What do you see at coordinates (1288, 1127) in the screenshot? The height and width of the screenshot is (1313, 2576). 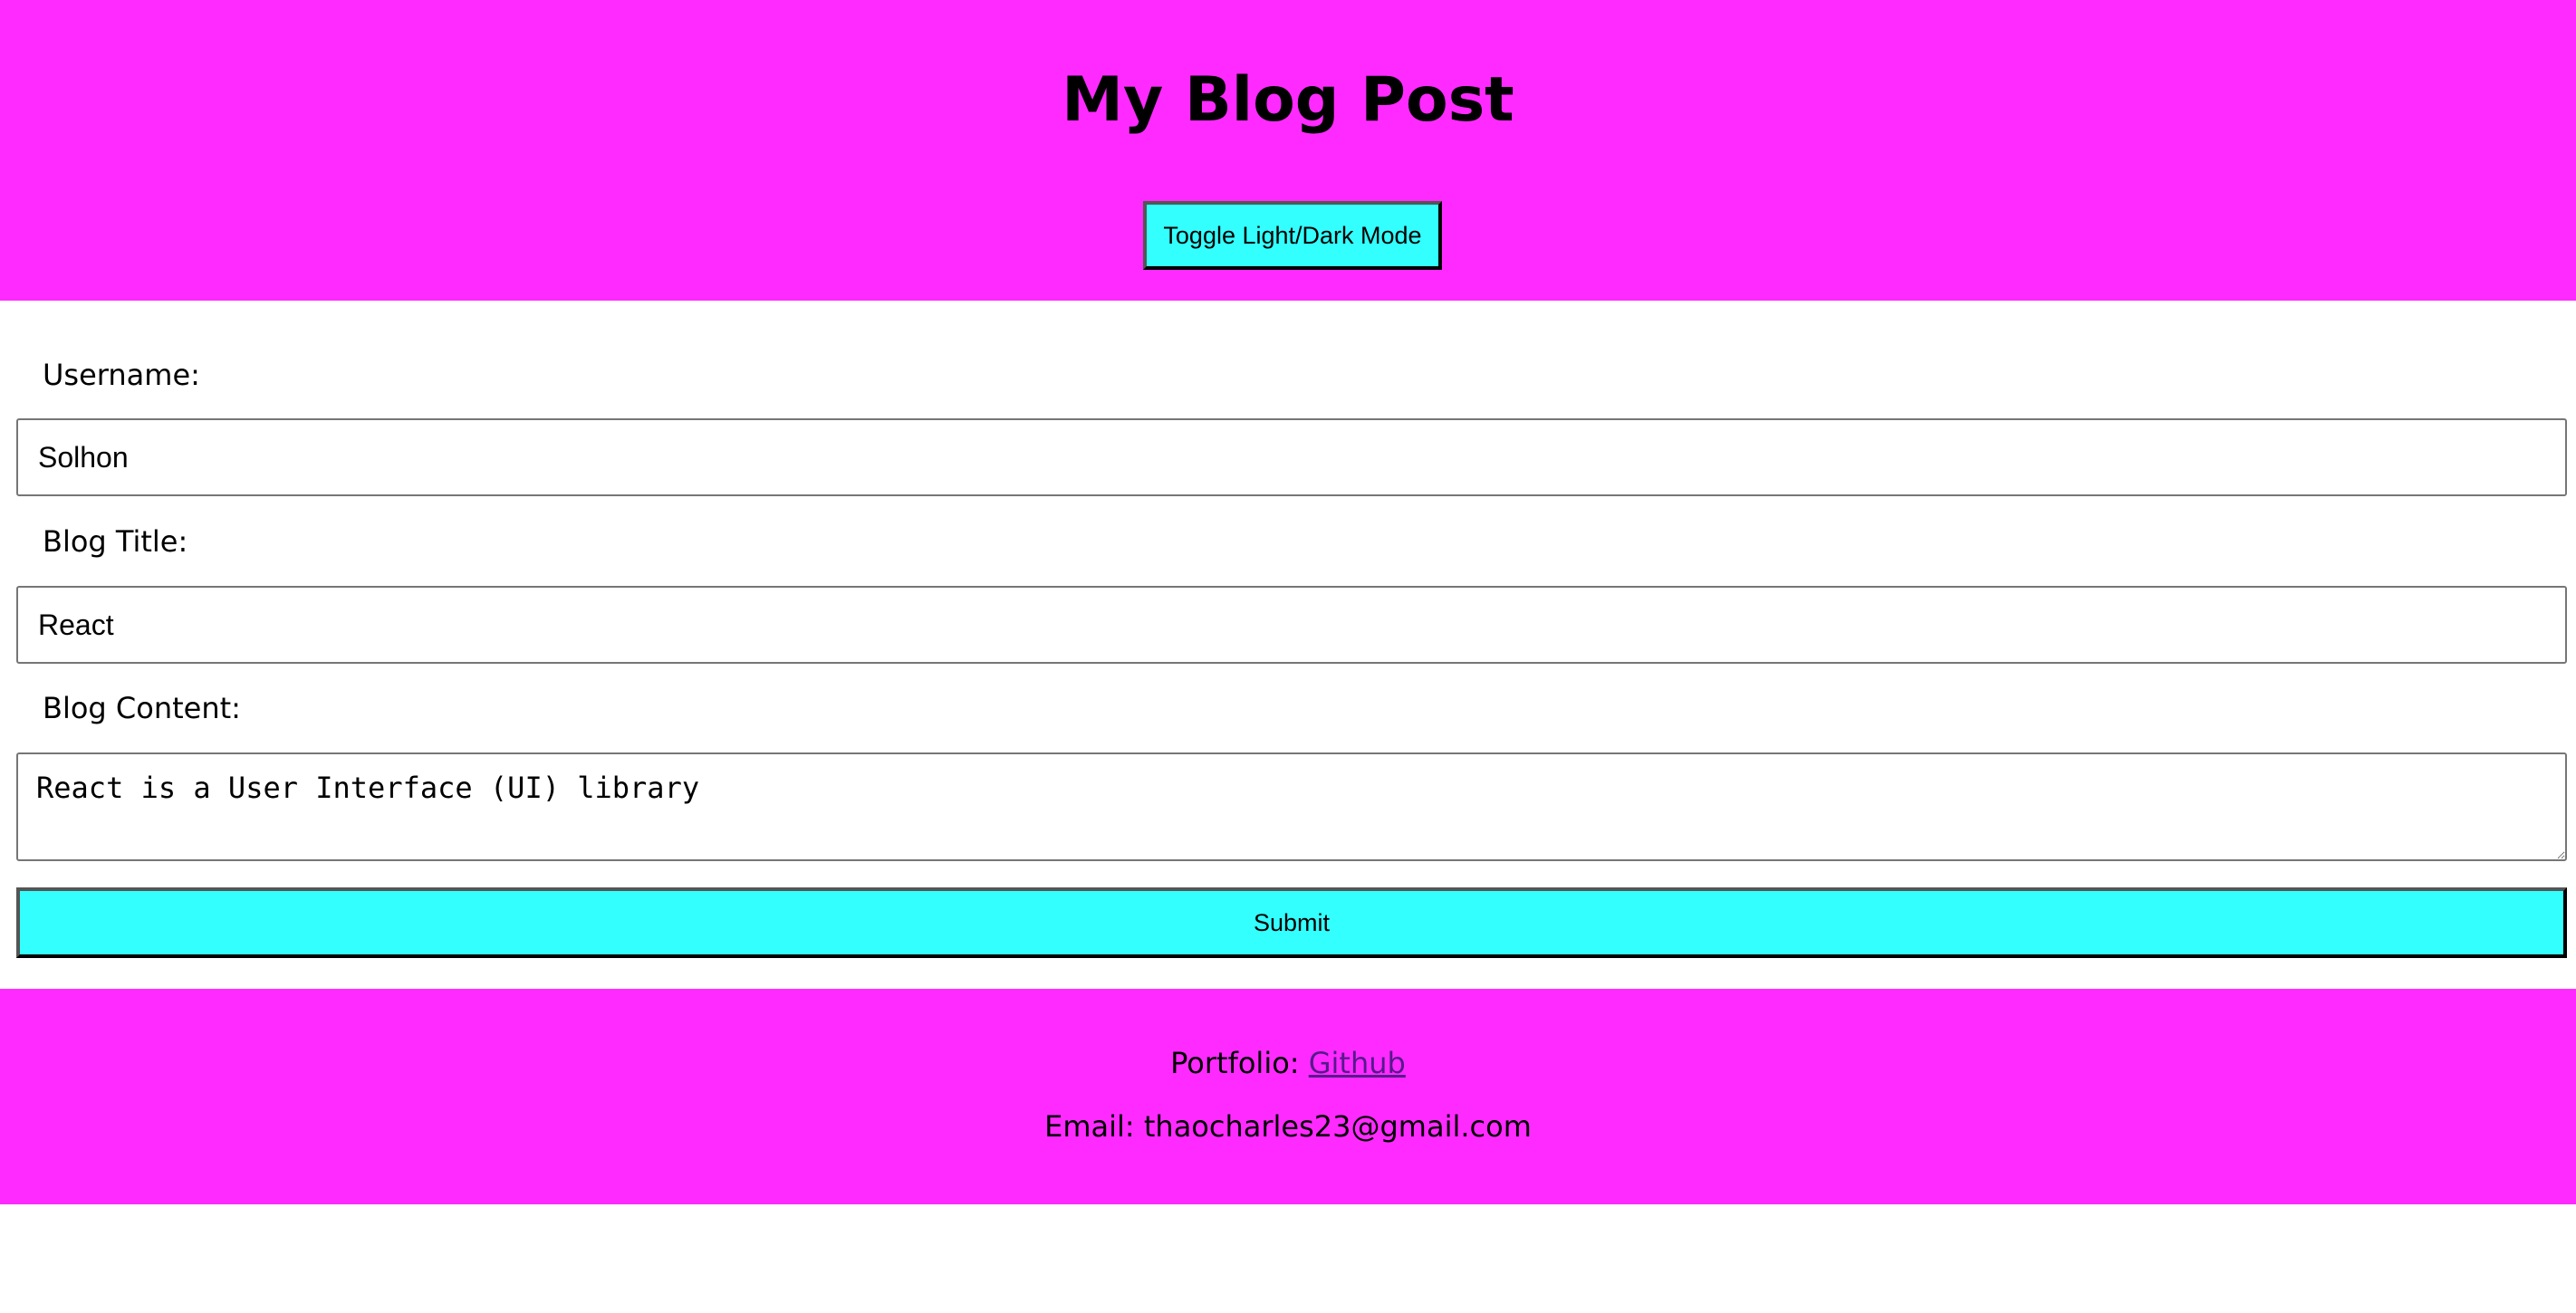 I see `email-line: Email: thaocharles23@gmail.com` at bounding box center [1288, 1127].